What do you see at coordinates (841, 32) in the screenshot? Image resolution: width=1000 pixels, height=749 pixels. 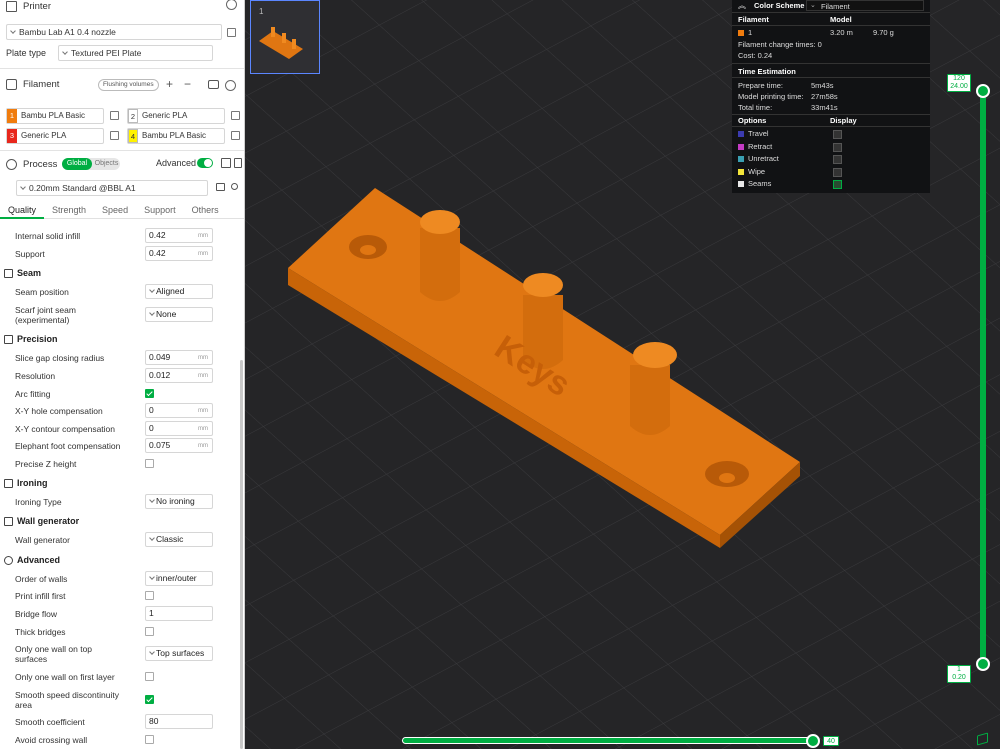 I see `filament-length: 3.20 m` at bounding box center [841, 32].